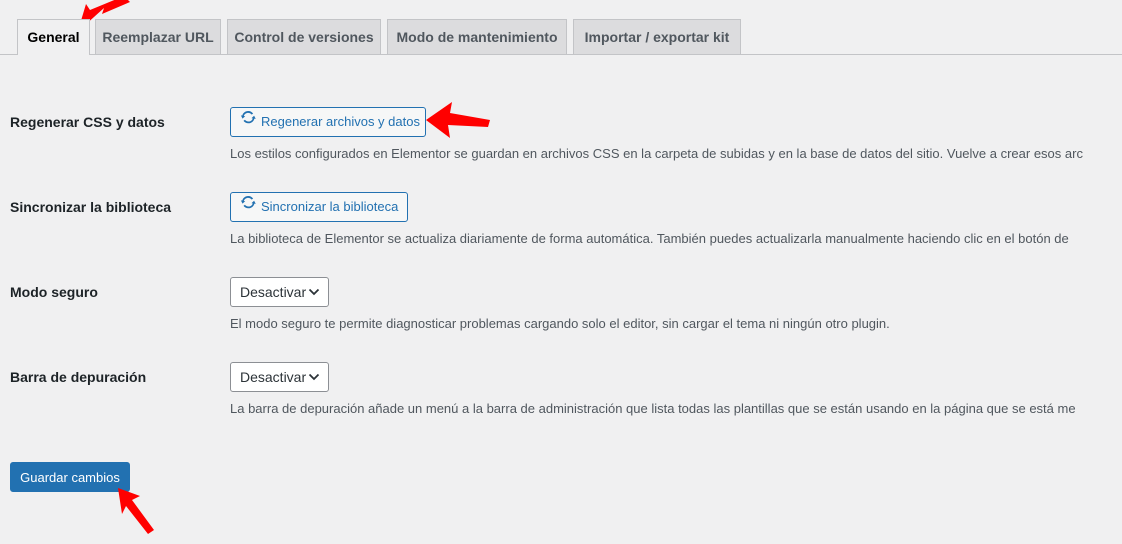 The height and width of the screenshot is (544, 1122). What do you see at coordinates (87, 122) in the screenshot?
I see `regen-css-label: Regenerar CSS y datos` at bounding box center [87, 122].